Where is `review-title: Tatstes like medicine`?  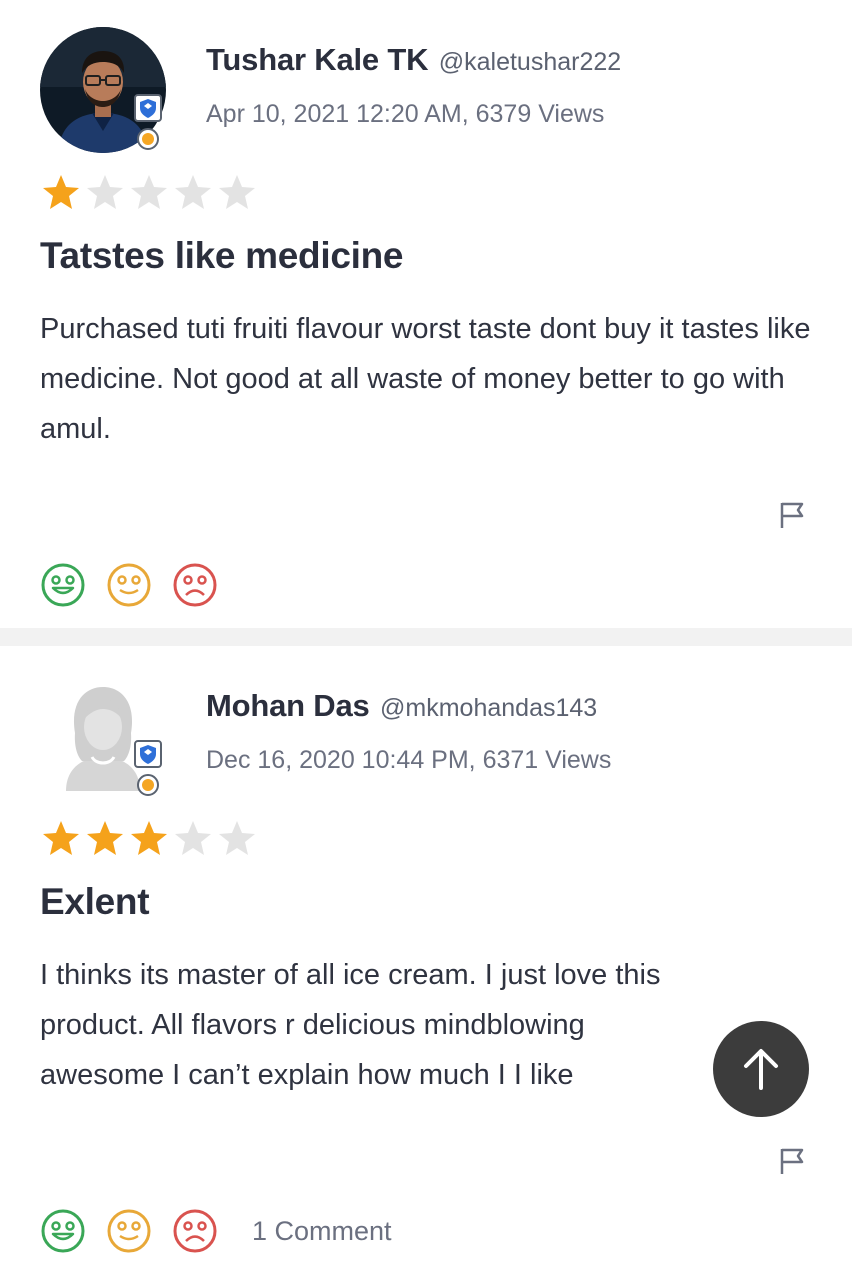 review-title: Tatstes like medicine is located at coordinates (222, 255).